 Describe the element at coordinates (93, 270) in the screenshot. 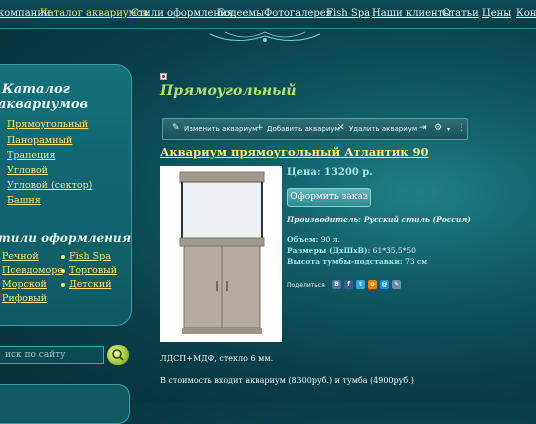

I see `style-item-trade: Торговый` at that location.